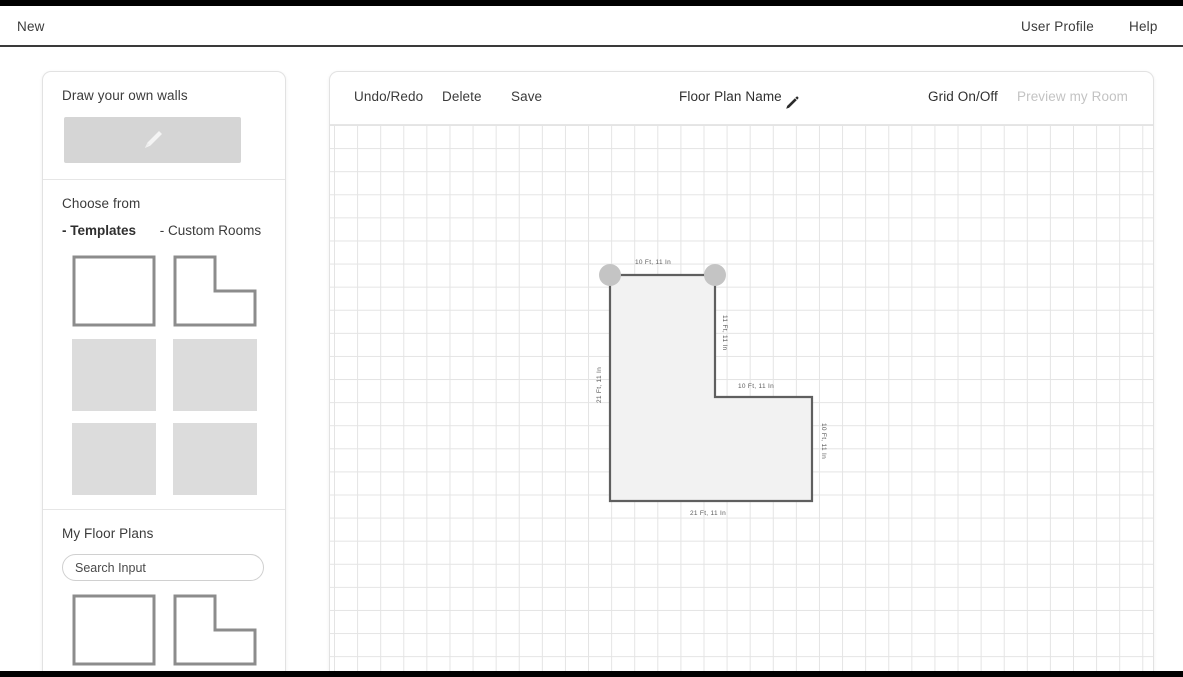 The image size is (1183, 677). What do you see at coordinates (1057, 26) in the screenshot?
I see `nav-user-profile-link: User Profile` at bounding box center [1057, 26].